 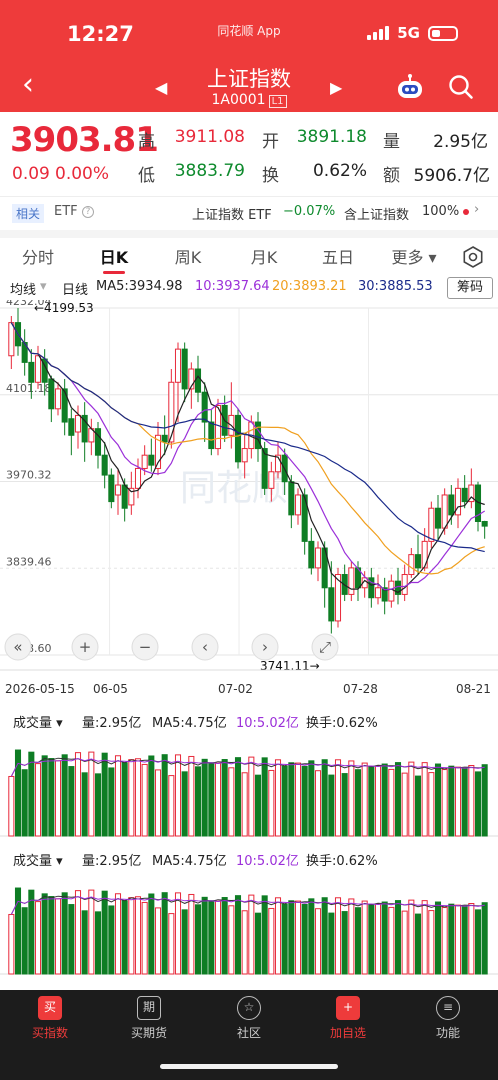 What do you see at coordinates (114, 256) in the screenshot?
I see `tab-daily-k: 日K` at bounding box center [114, 256].